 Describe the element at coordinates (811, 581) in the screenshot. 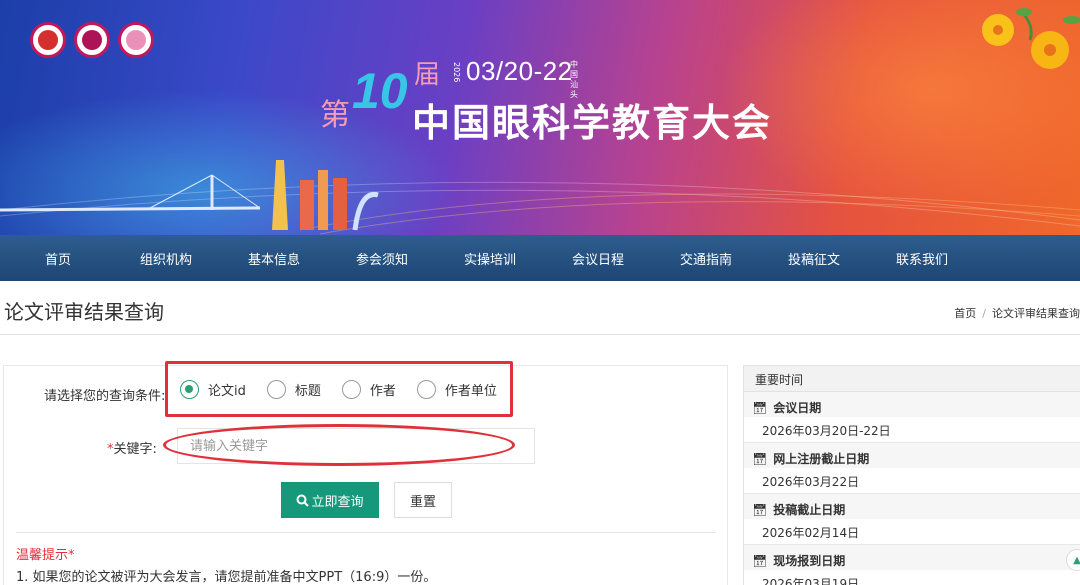

I see `date-item-value: 2026年03月19日` at that location.